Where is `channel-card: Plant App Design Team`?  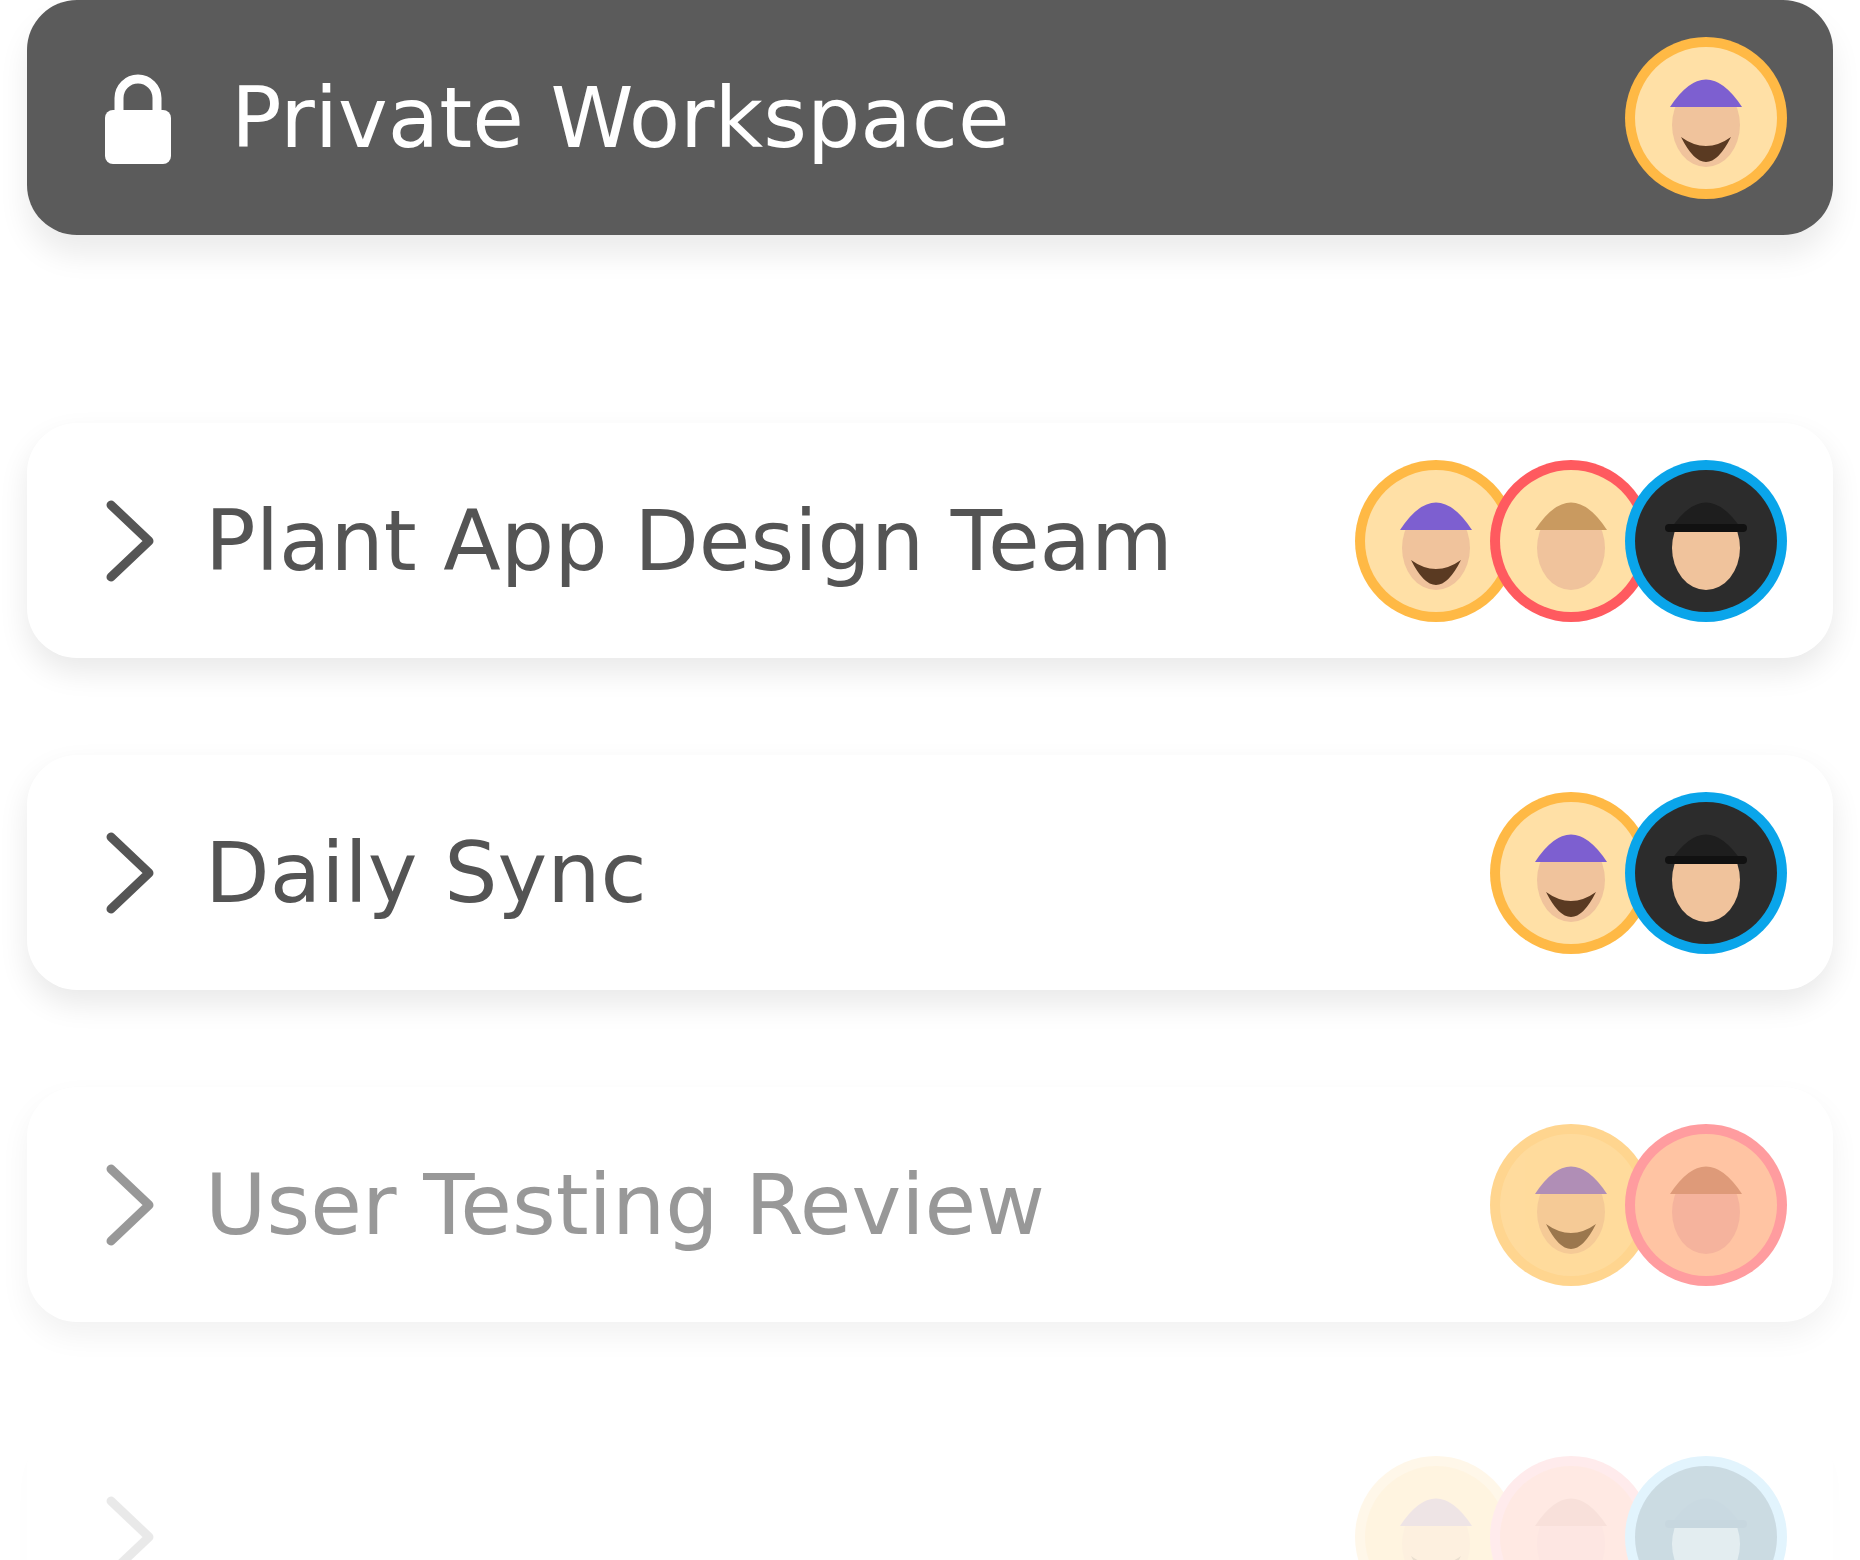 channel-card: Plant App Design Team is located at coordinates (930, 540).